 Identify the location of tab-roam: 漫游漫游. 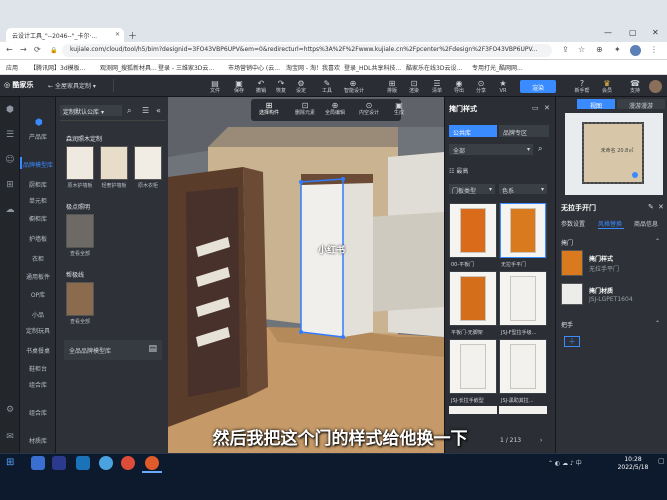
(641, 104).